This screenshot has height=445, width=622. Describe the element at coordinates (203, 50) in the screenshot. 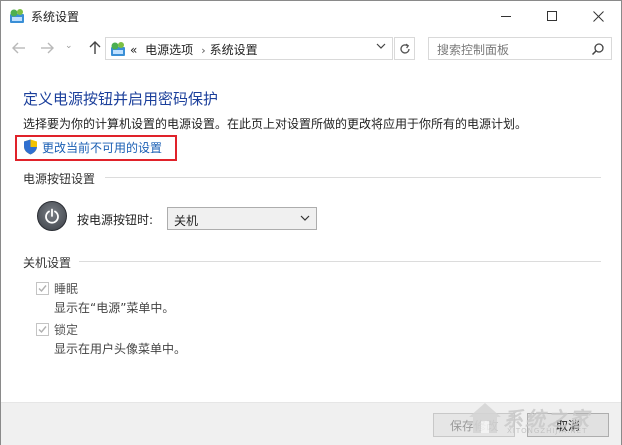

I see `chevron-right-icon: ›` at that location.